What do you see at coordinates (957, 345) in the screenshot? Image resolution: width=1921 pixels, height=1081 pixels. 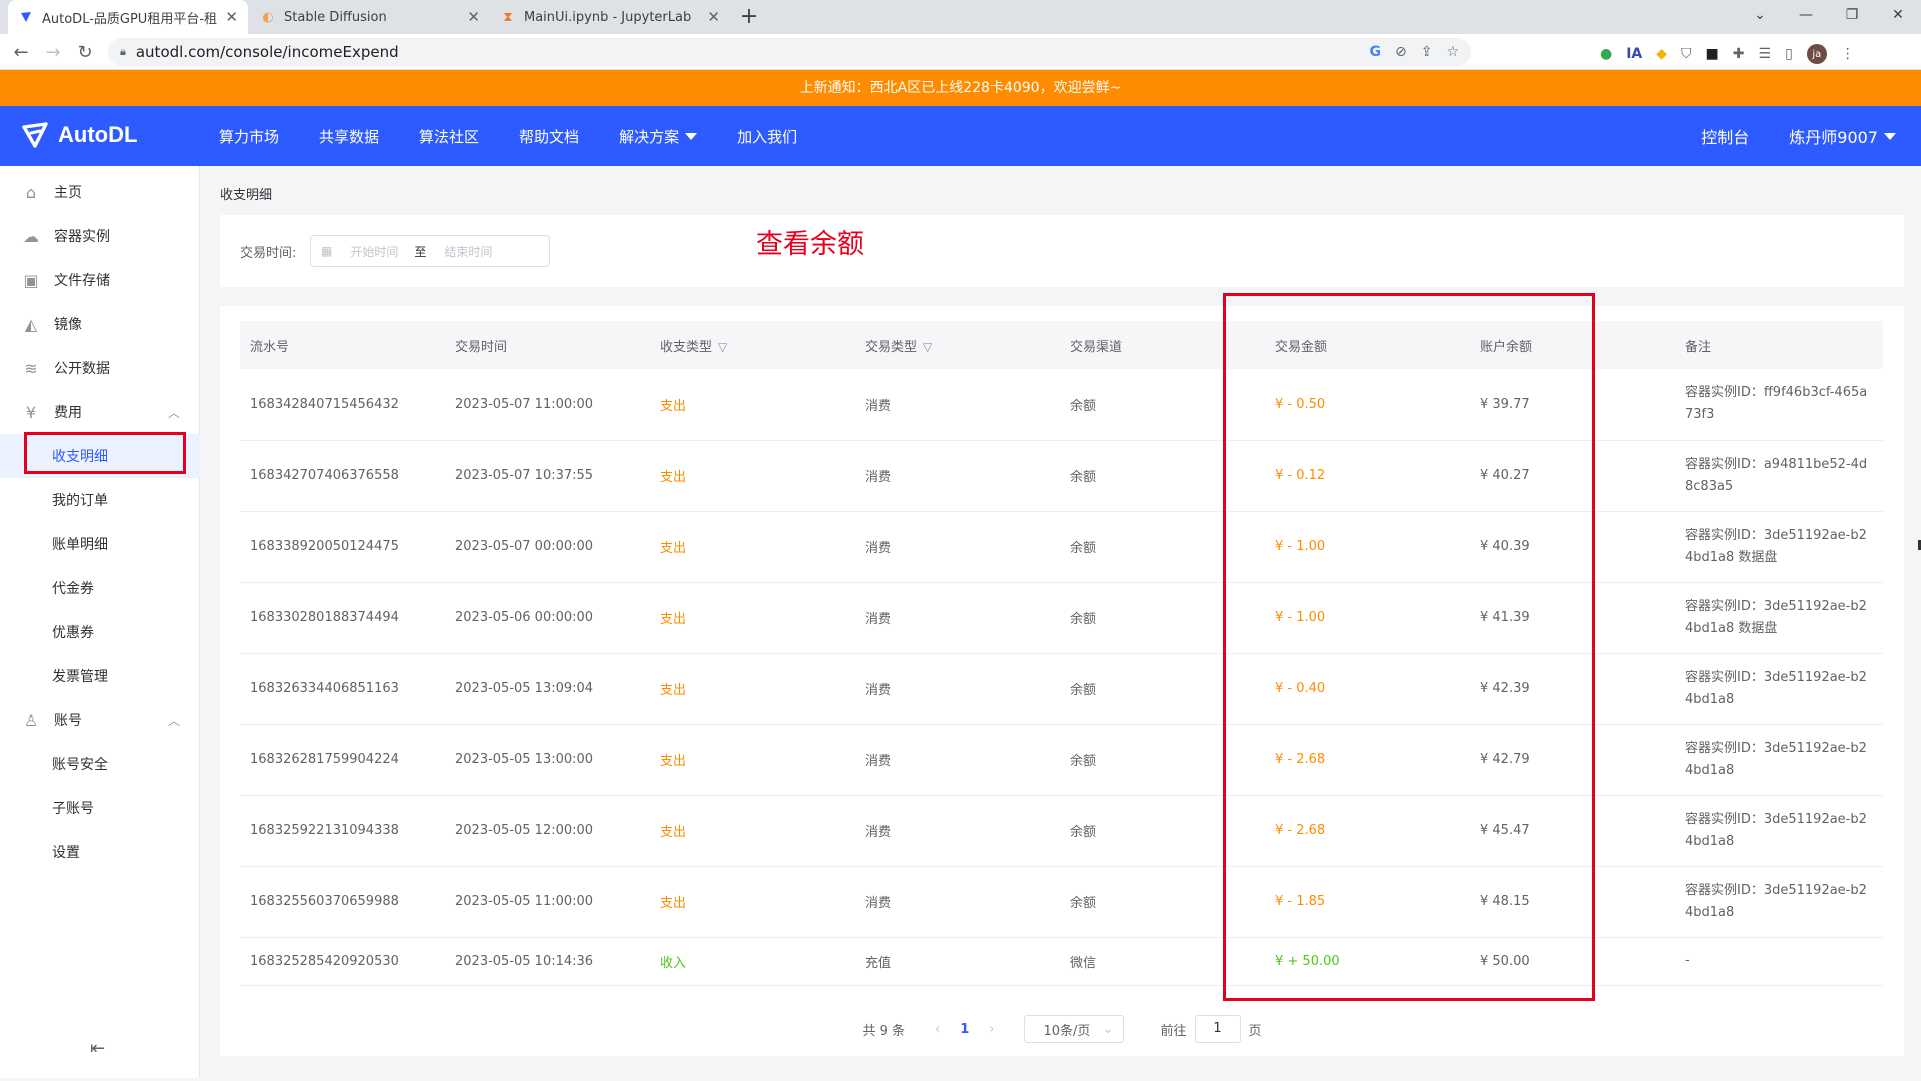 I see `col-header-type: 交易类型 ▽` at bounding box center [957, 345].